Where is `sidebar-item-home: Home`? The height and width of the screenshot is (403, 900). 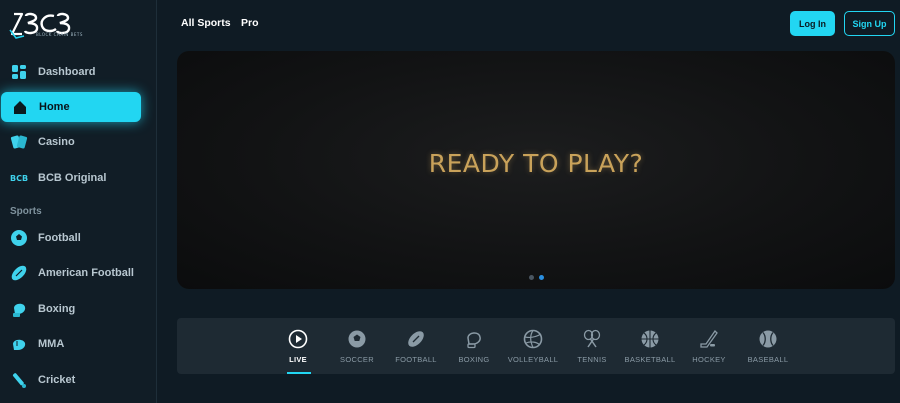
sidebar-item-home: Home is located at coordinates (71, 107).